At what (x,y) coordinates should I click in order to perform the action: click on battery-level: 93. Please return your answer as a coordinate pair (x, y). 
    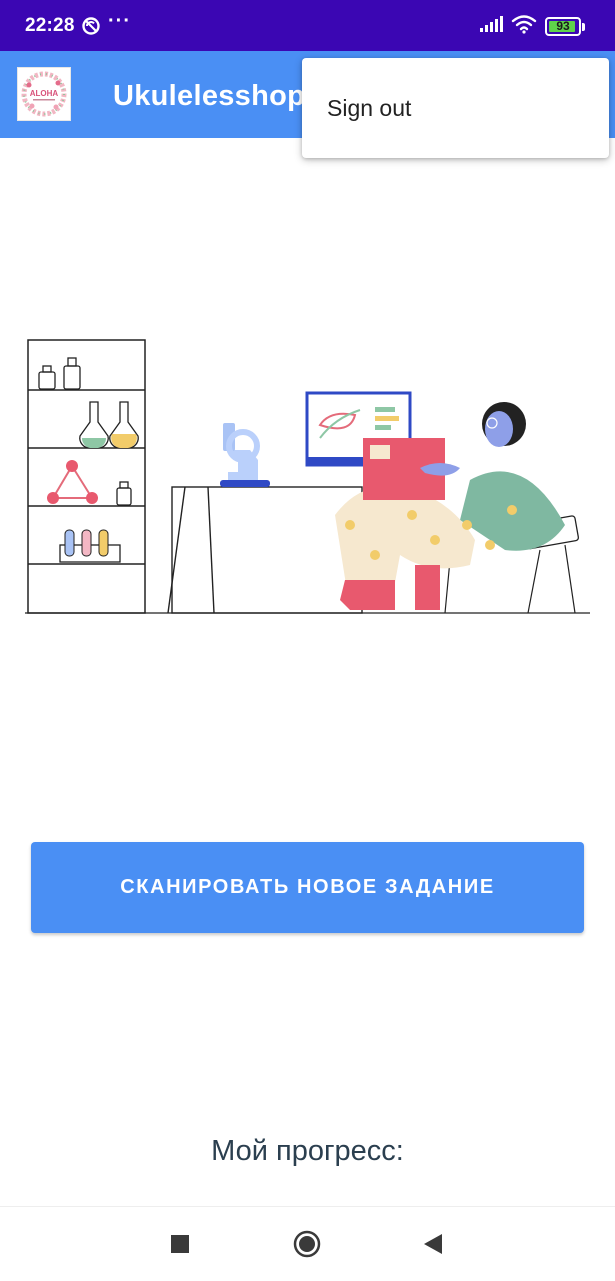
    Looking at the image, I should click on (563, 26).